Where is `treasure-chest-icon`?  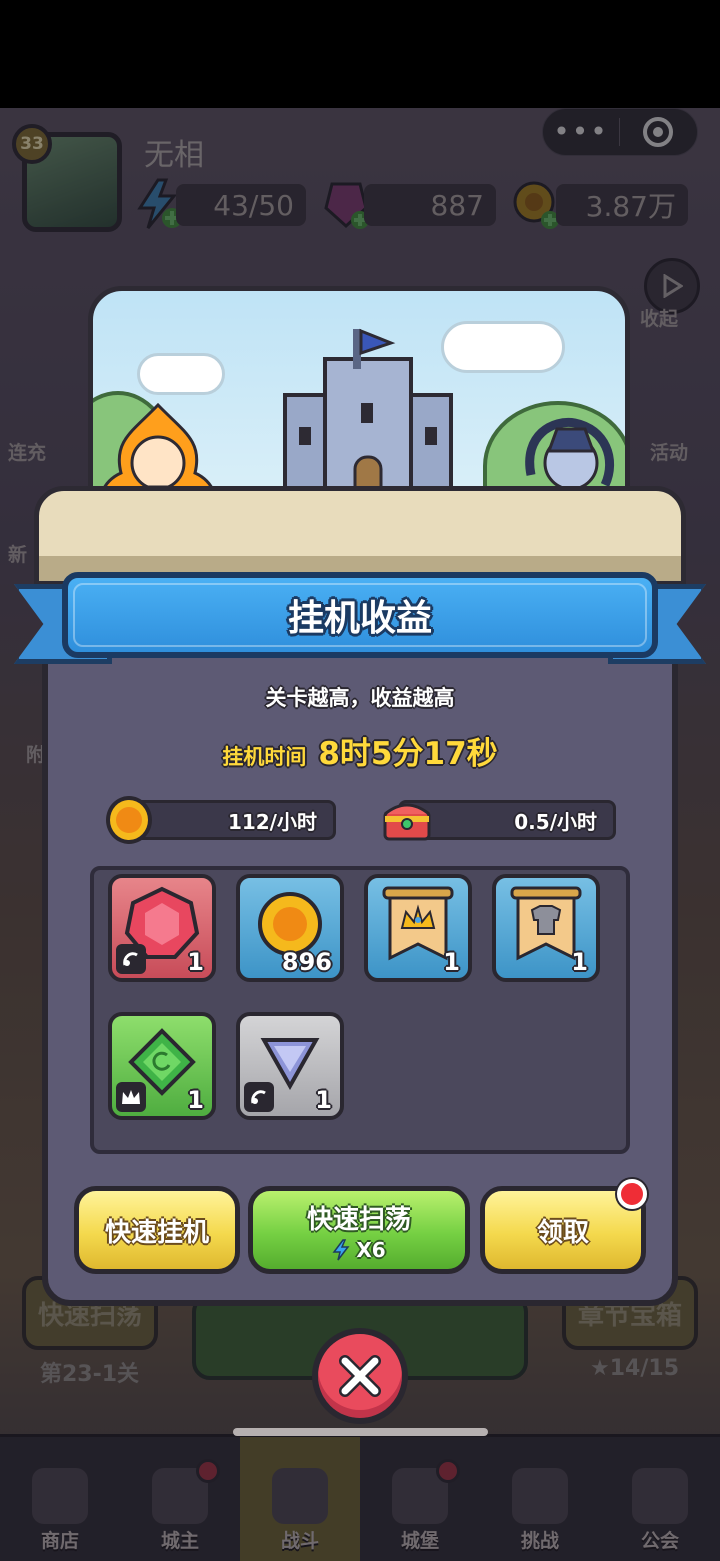
treasure-chest-icon is located at coordinates (407, 822).